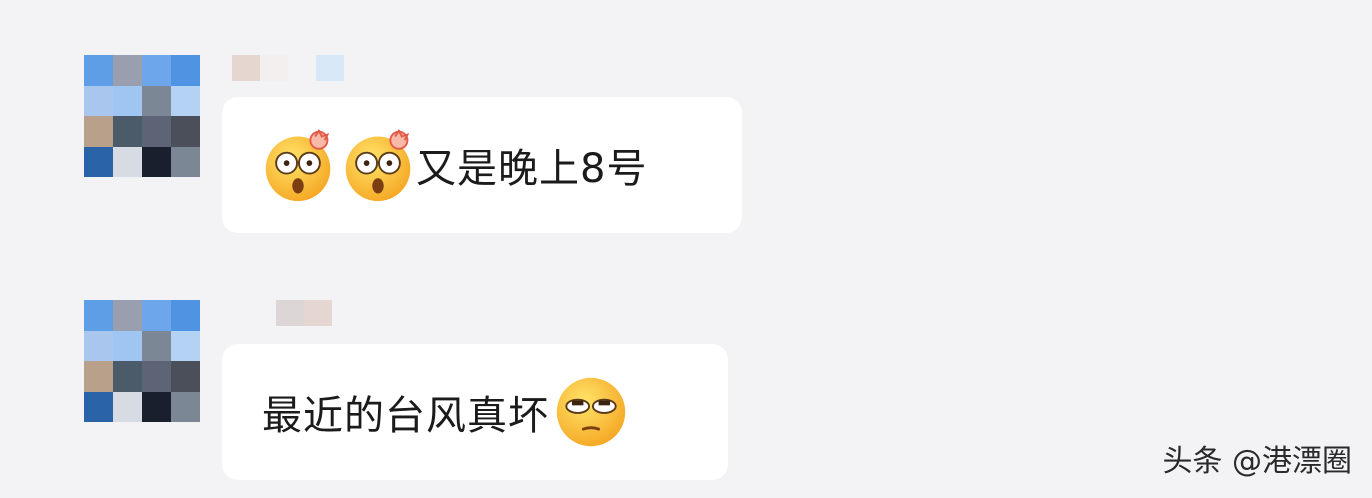 The image size is (1372, 498). Describe the element at coordinates (1257, 461) in the screenshot. I see `watermark: 头条 @港漂圈` at that location.